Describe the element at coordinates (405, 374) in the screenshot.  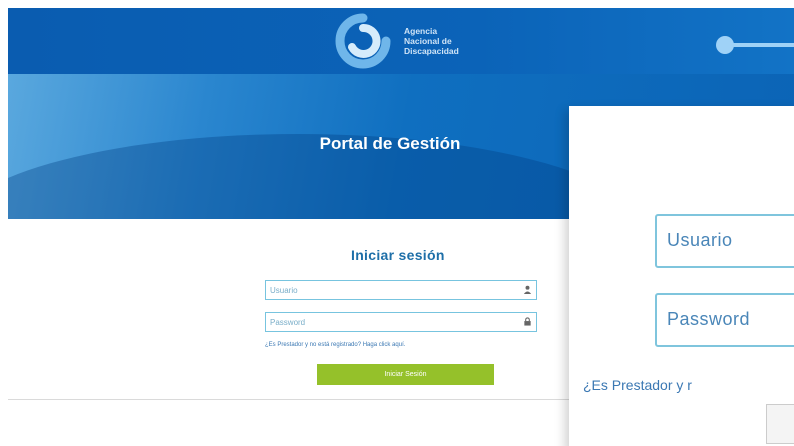
I see `login-button: Iniciar Sesión` at that location.